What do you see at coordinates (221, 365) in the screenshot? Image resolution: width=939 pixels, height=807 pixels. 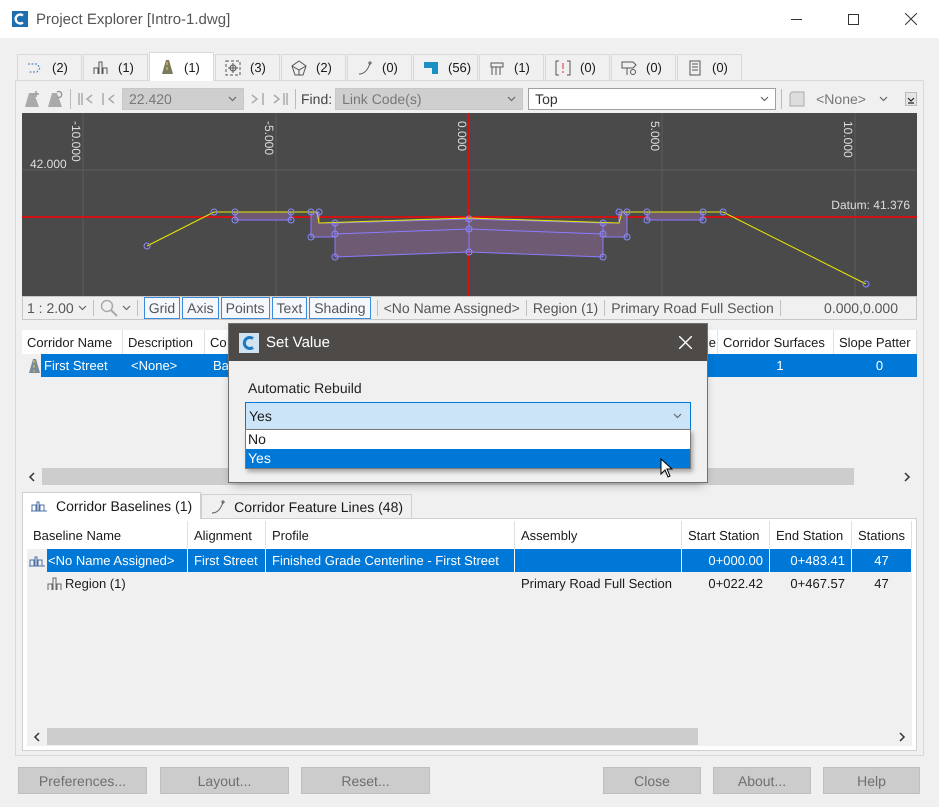 I see `table-cell: Ba` at bounding box center [221, 365].